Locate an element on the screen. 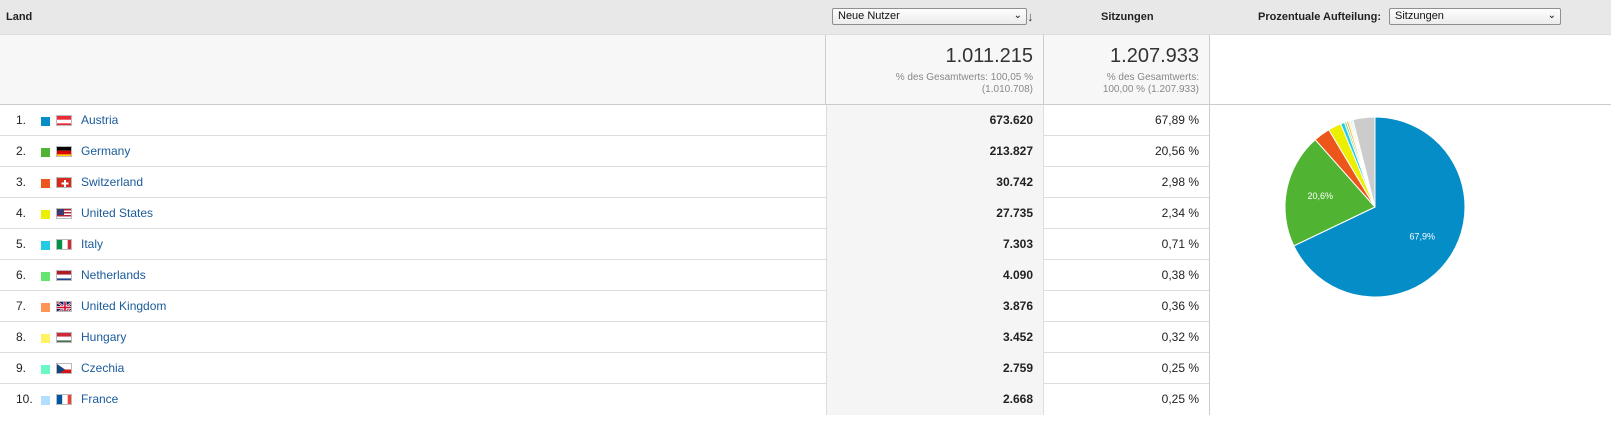  de-flag-icon is located at coordinates (64, 151).